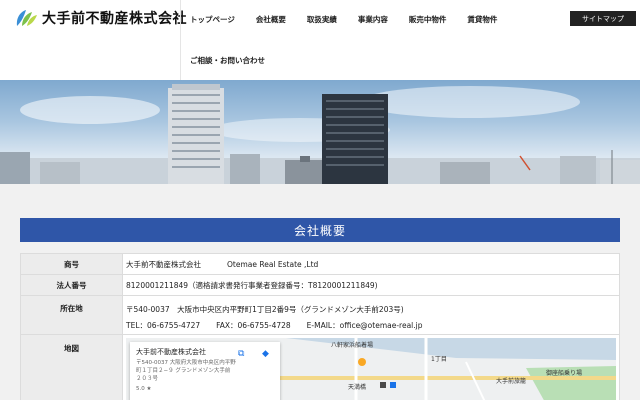  I want to click on main-nav: トップページ 会社概要 取扱実績 事業内容 販売中物件 賃貸物件, so click(353, 19).